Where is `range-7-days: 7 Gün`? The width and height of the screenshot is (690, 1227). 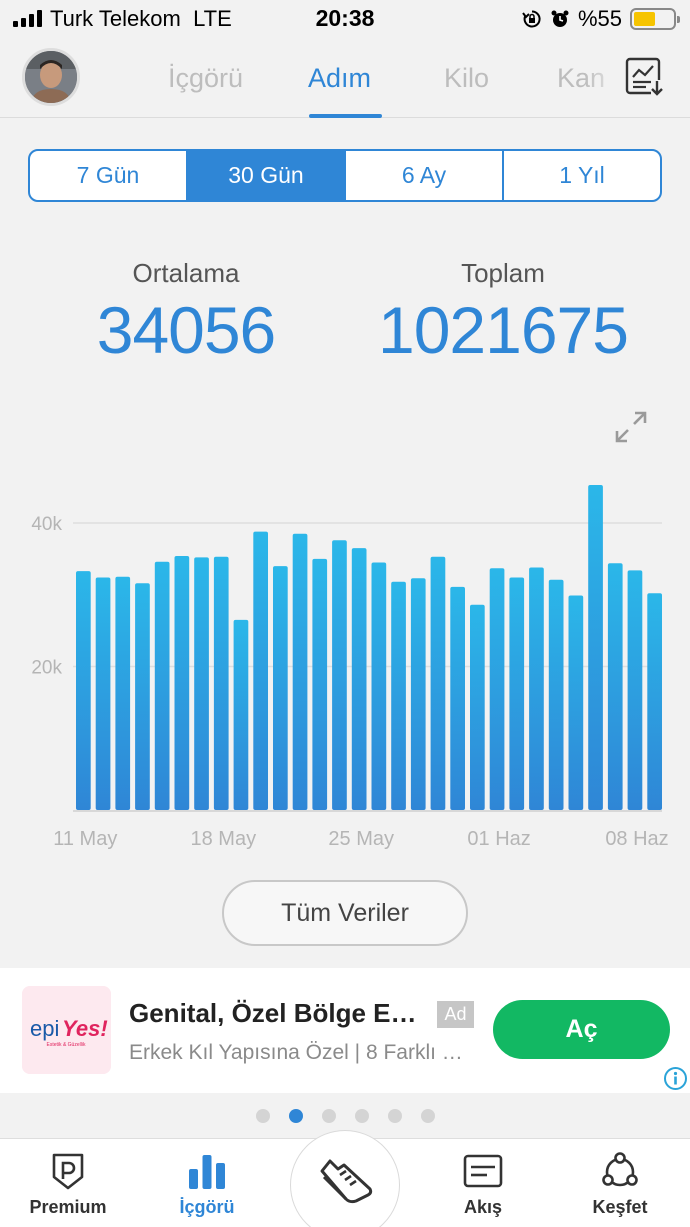 range-7-days: 7 Gün is located at coordinates (109, 175).